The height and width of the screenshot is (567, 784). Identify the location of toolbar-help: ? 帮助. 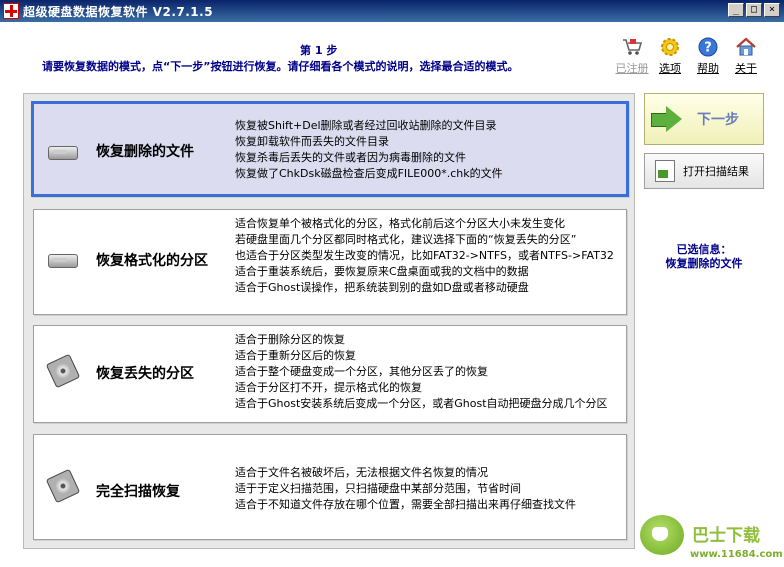
(708, 56).